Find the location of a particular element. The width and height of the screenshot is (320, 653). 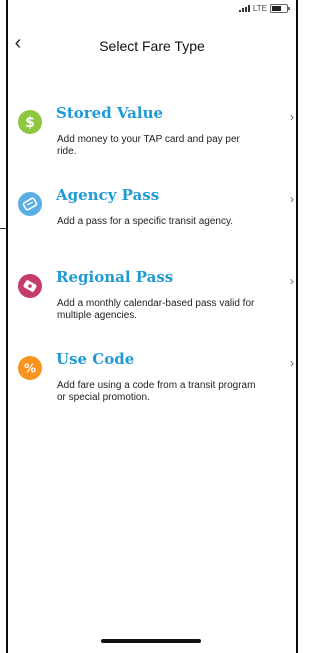

ticket-icon is located at coordinates (30, 204).